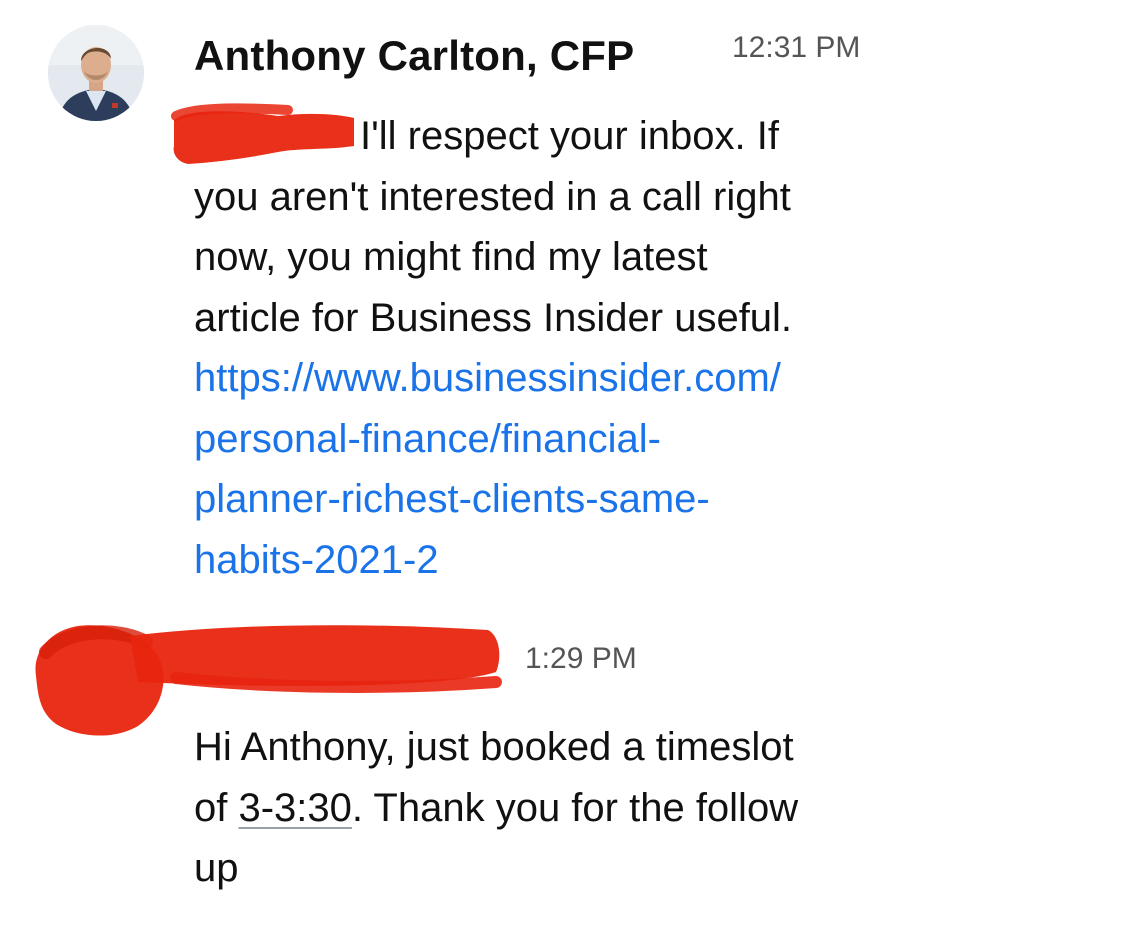  I want to click on message-line: now, you might find my latest, so click(451, 257).